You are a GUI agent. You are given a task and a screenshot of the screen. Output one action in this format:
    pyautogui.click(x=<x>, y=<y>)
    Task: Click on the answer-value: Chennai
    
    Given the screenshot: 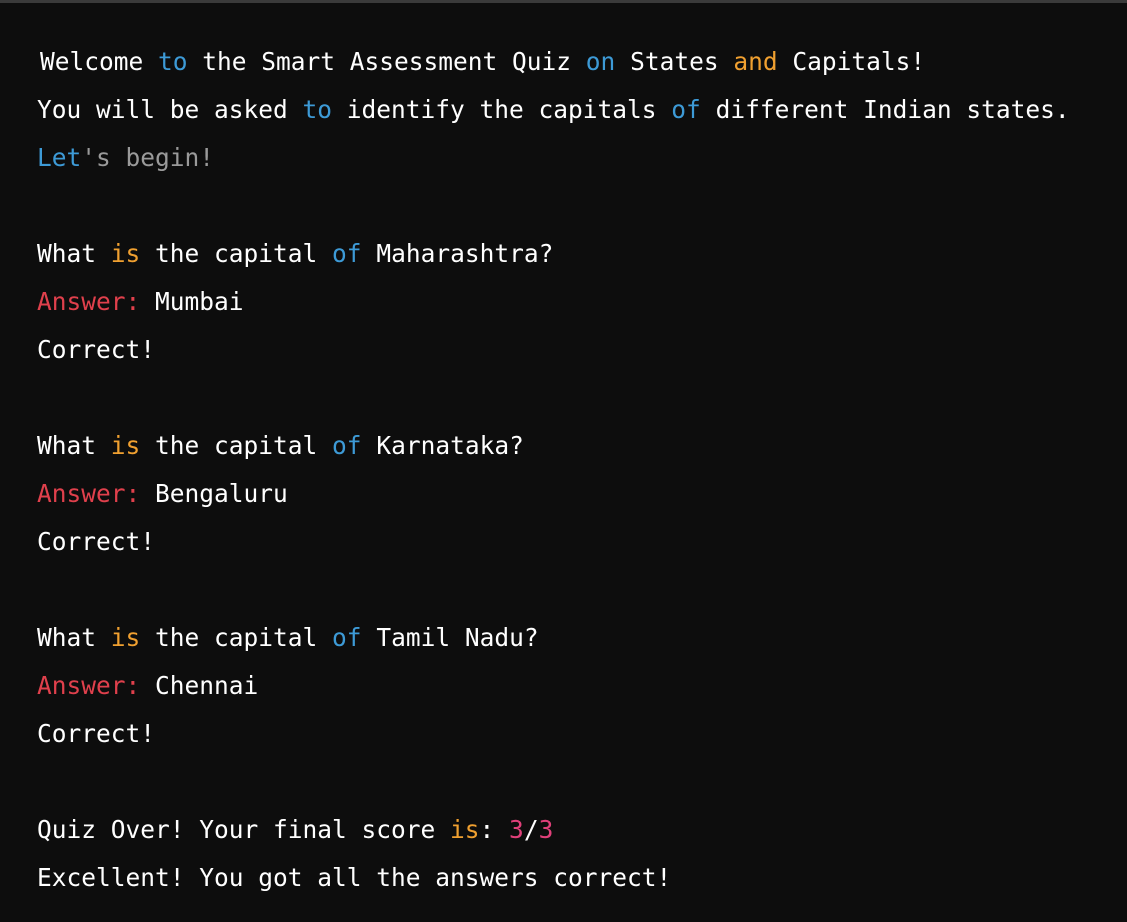 What is the action you would take?
    pyautogui.click(x=199, y=685)
    